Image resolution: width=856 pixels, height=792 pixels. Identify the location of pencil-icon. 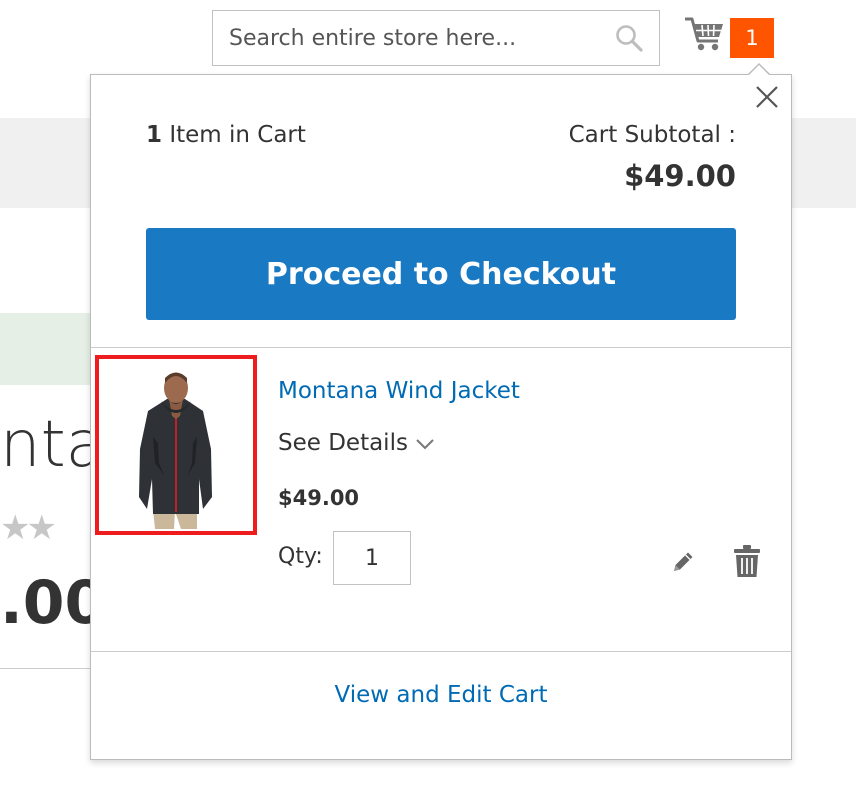
(683, 562).